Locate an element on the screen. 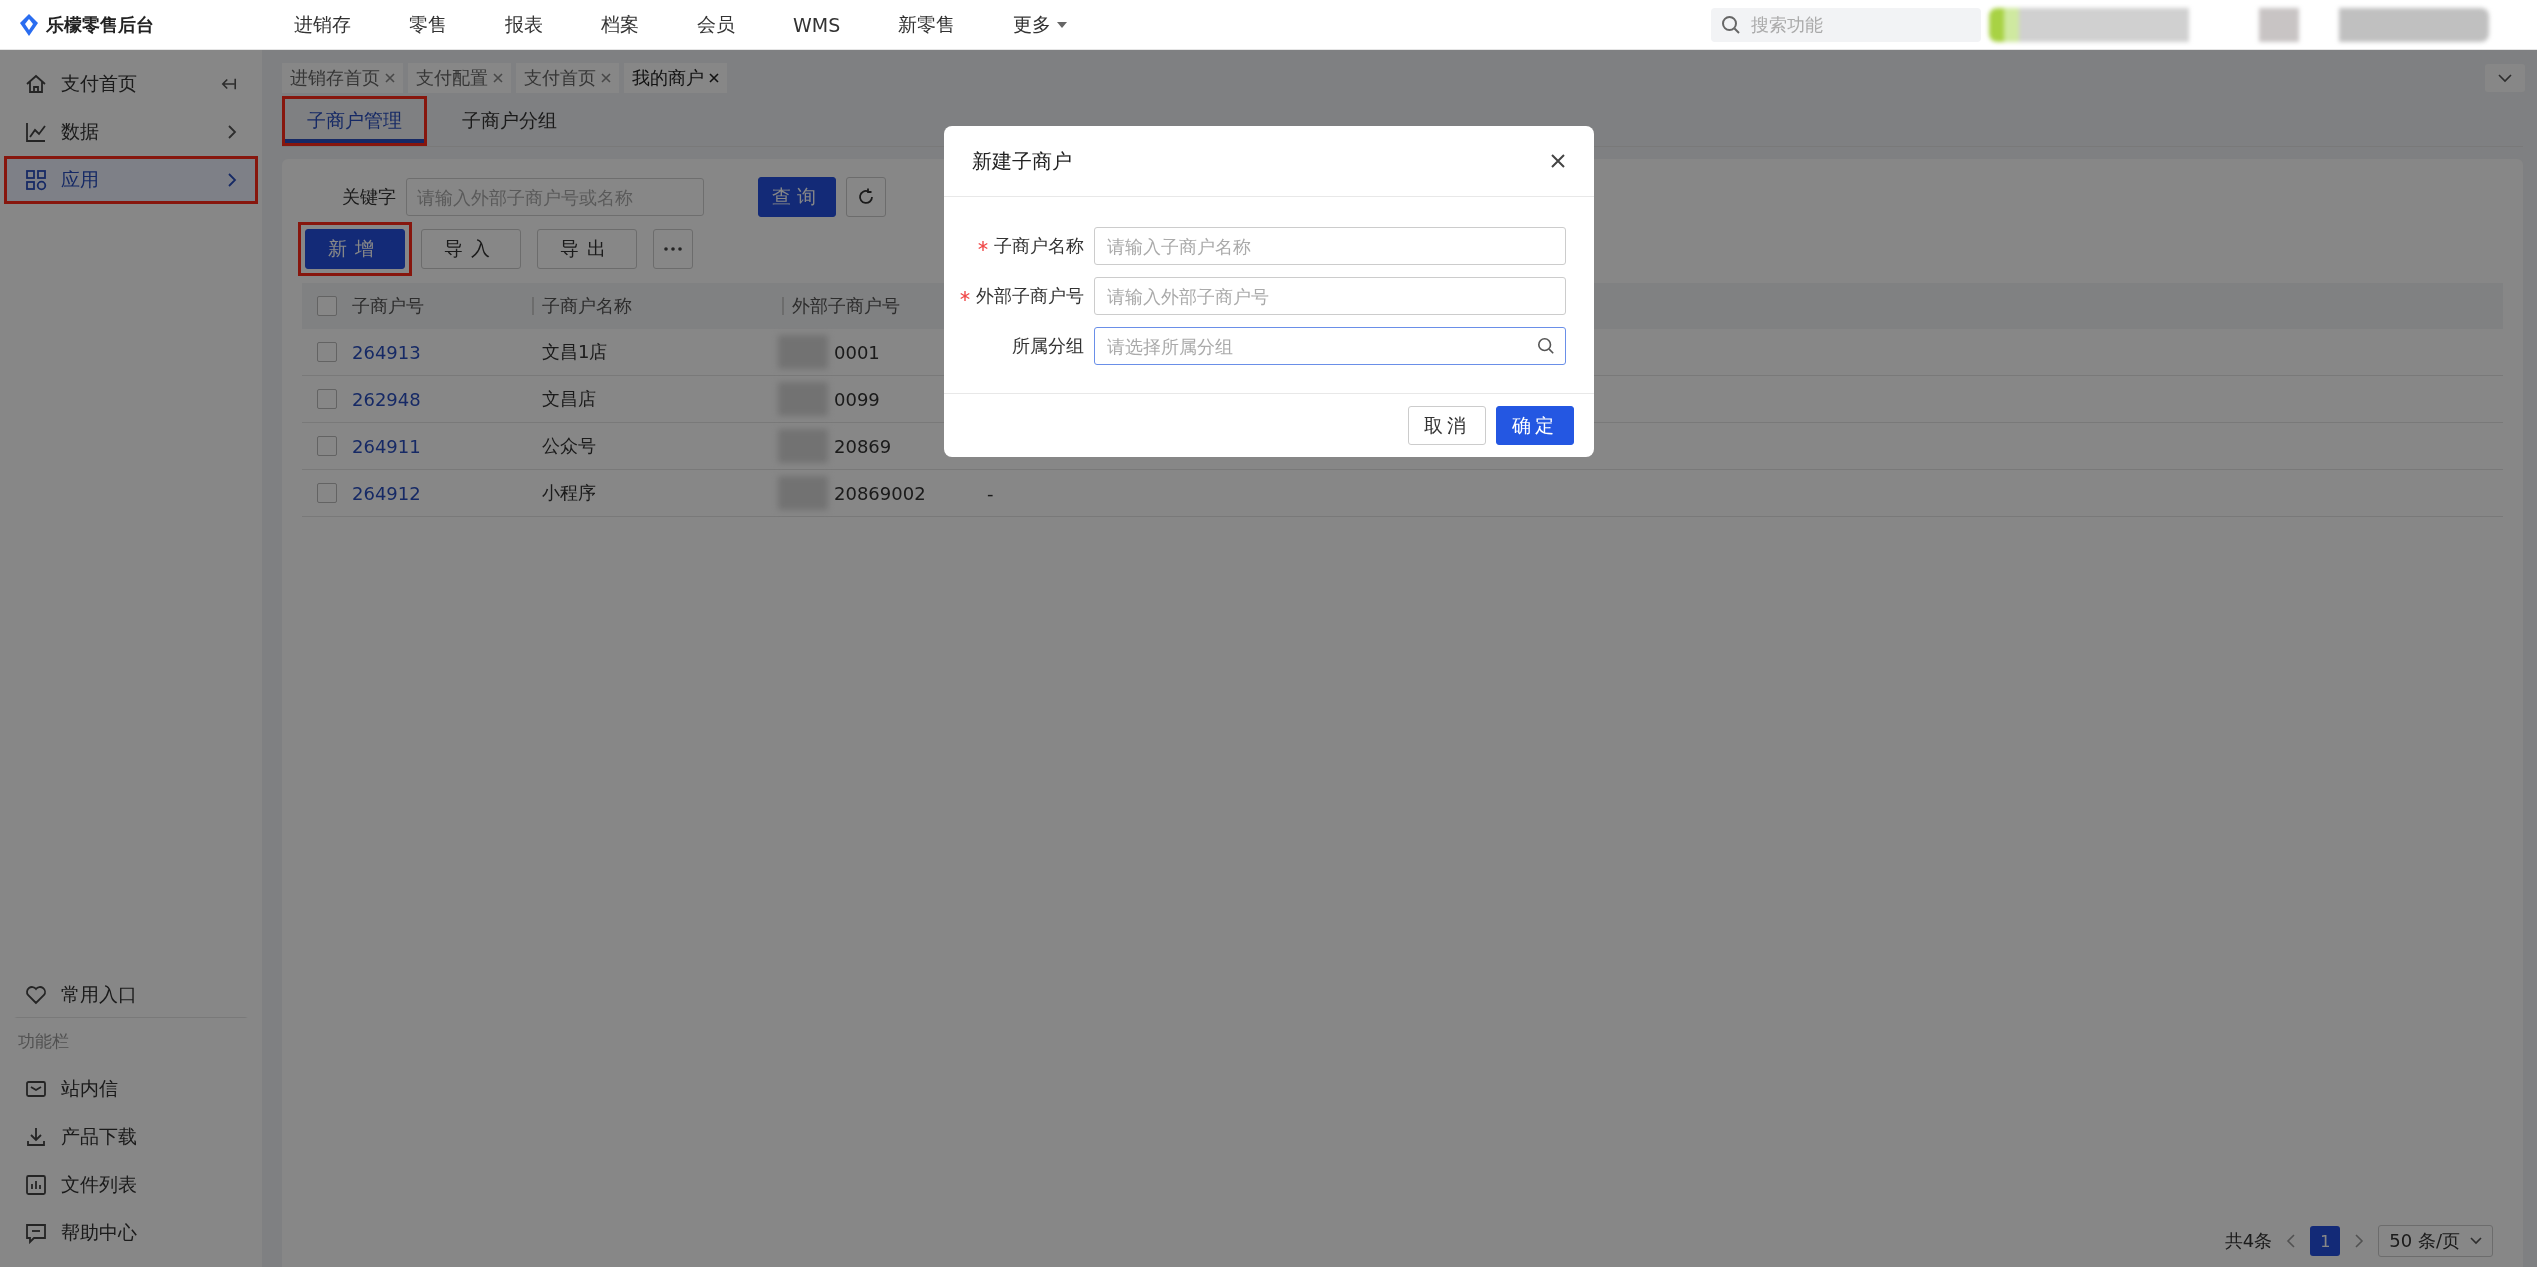 The image size is (2537, 1267). heart-icon is located at coordinates (36, 995).